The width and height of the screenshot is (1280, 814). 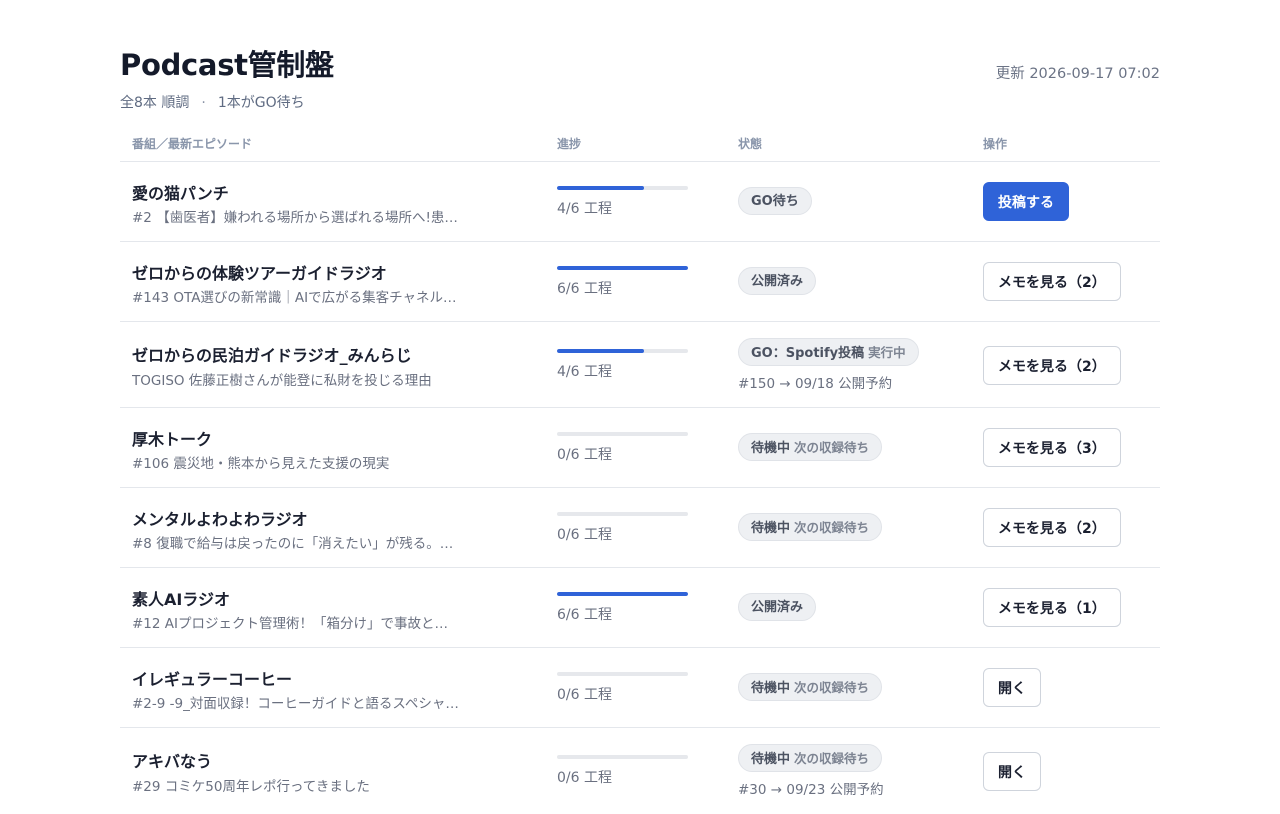 I want to click on progress: 6/6 工程, so click(x=622, y=282).